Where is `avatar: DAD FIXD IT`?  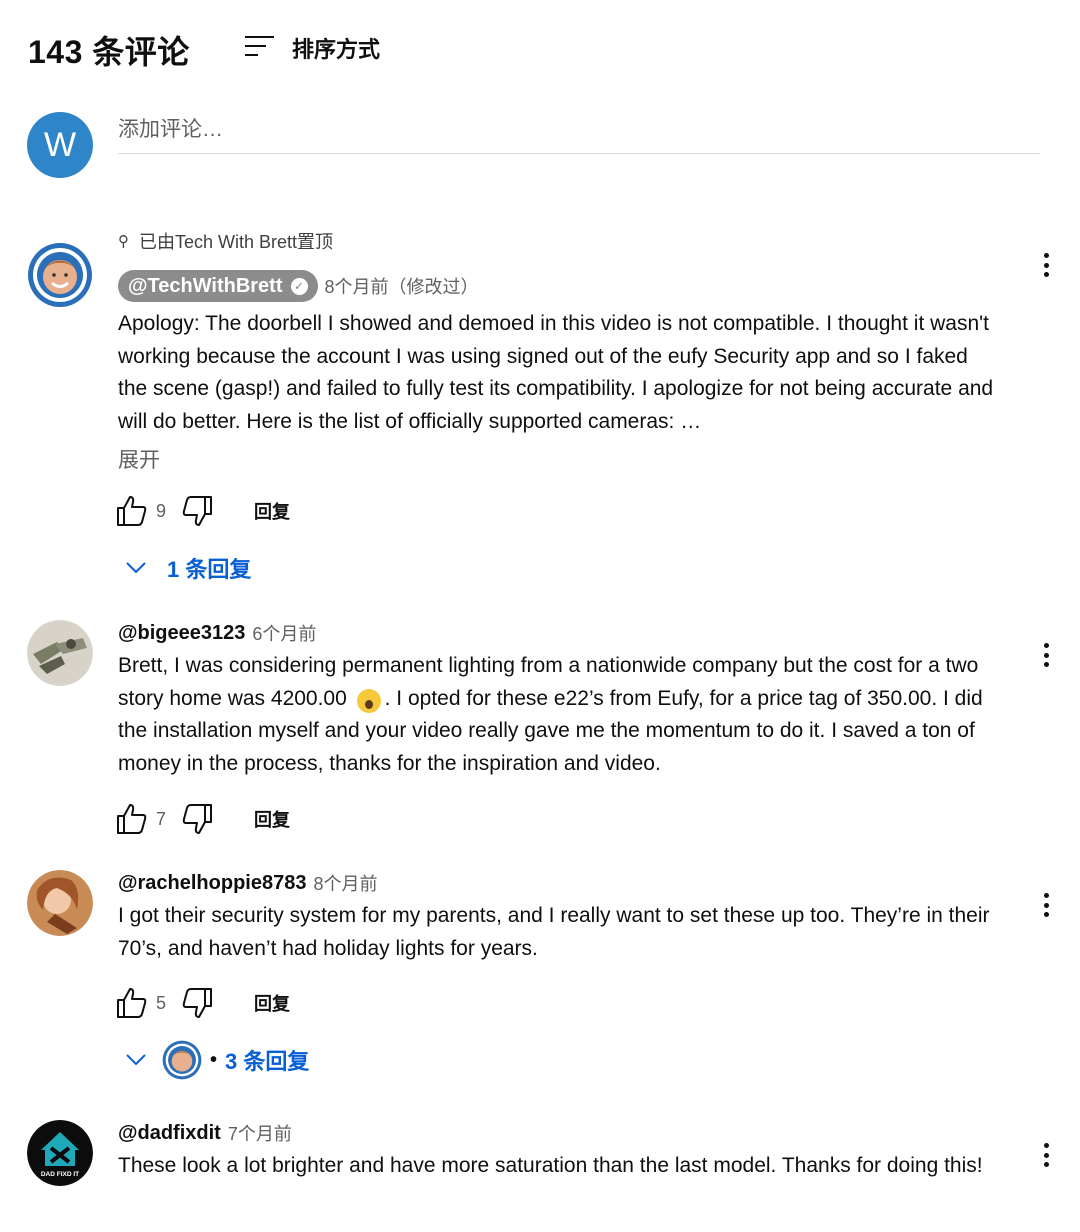 avatar: DAD FIXD IT is located at coordinates (60, 1153).